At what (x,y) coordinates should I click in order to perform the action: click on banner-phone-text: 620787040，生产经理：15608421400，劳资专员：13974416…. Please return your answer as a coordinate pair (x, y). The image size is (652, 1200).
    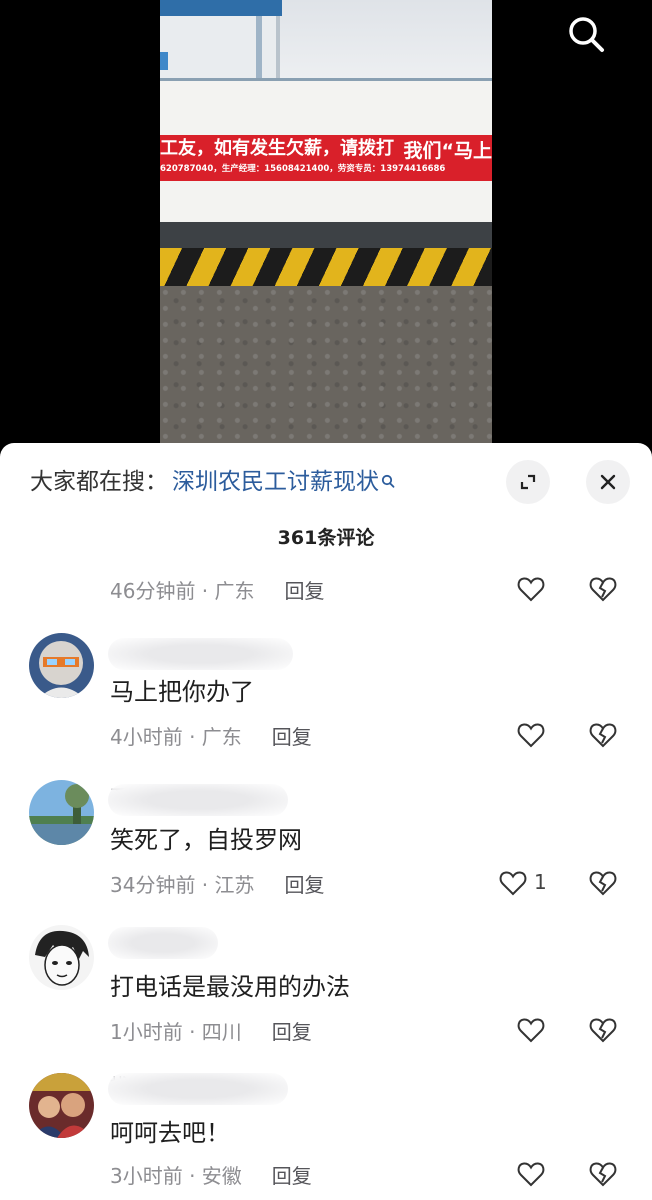
    Looking at the image, I should click on (303, 169).